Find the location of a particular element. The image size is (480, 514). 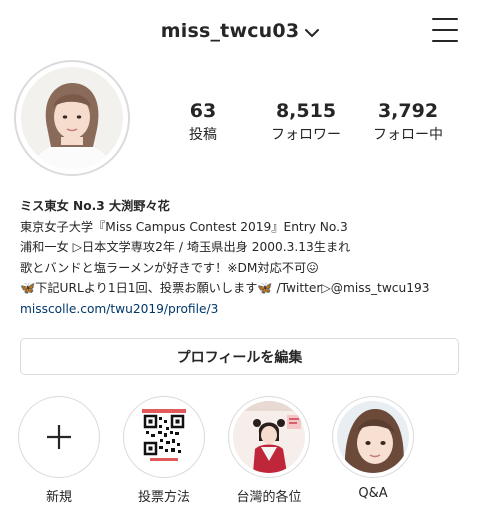

bio-line: 浦和一女 ▷日本文学専攻2年 / 埼玉県出身 2000.3.13生まれ is located at coordinates (185, 247).